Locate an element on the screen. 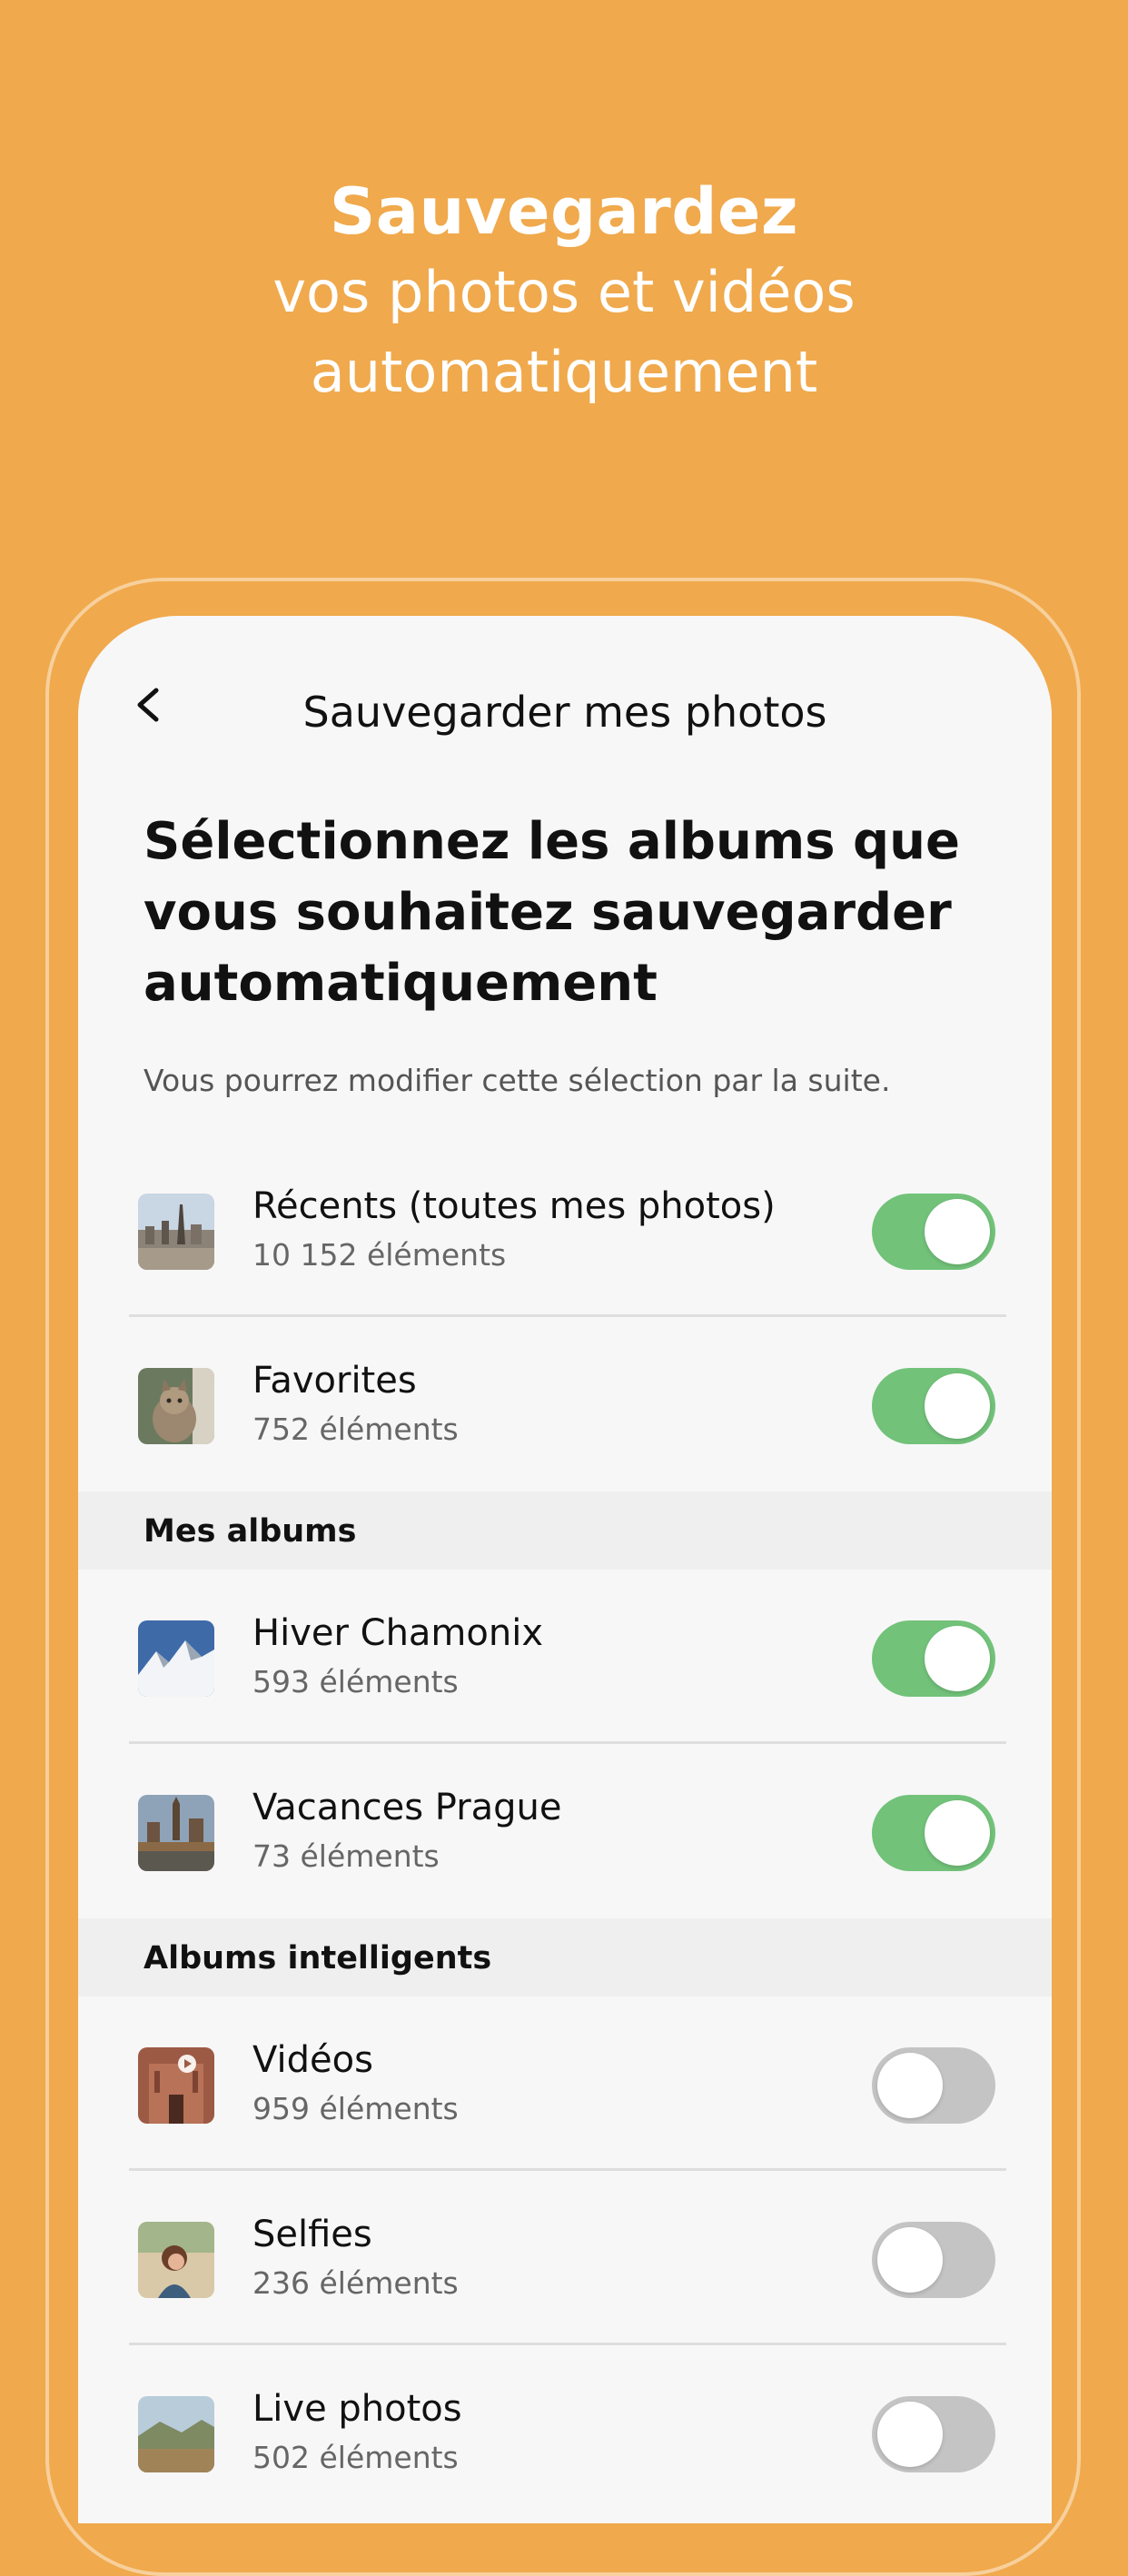  album-title: Vacances Prague is located at coordinates (407, 1807).